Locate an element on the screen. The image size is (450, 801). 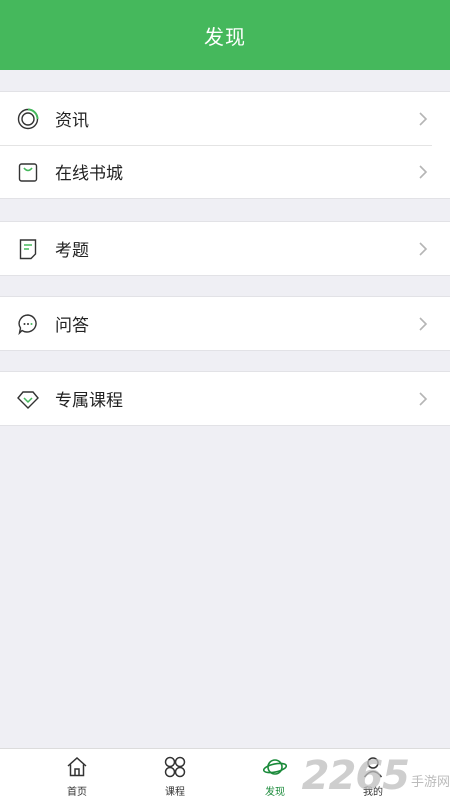
page-title: 发现 is located at coordinates (225, 36).